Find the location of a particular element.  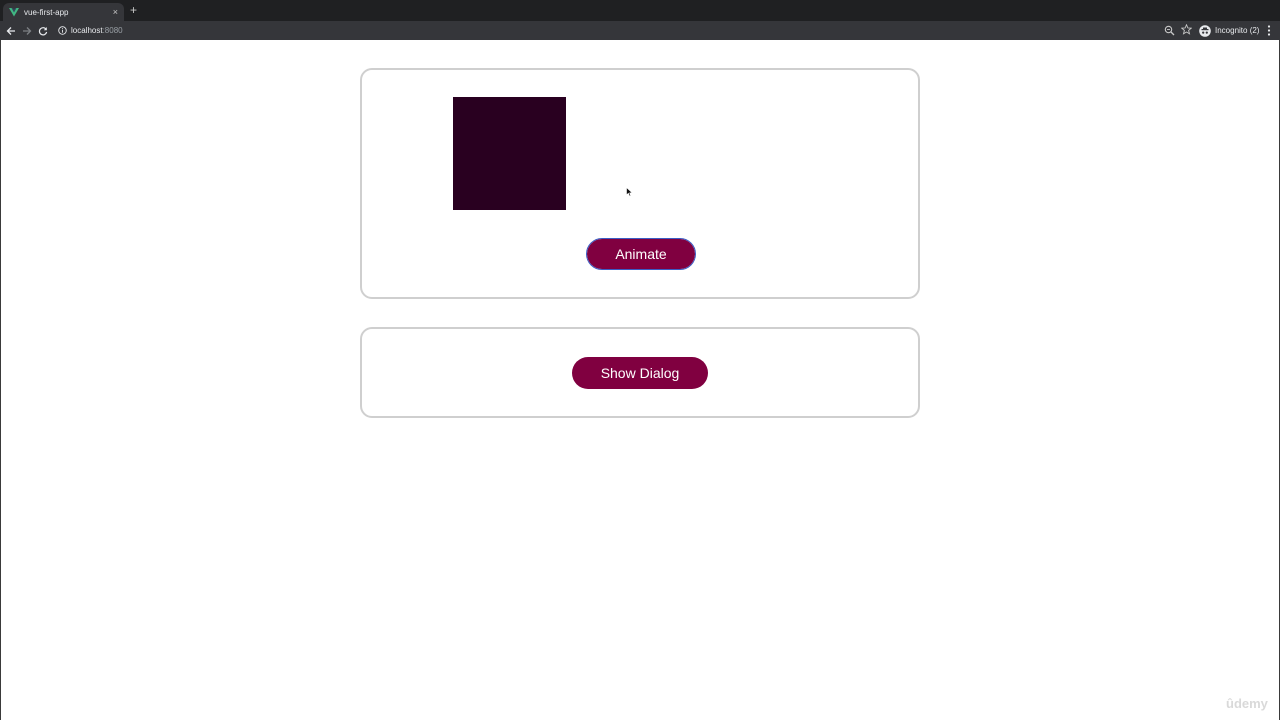

reload-icon is located at coordinates (42, 30).